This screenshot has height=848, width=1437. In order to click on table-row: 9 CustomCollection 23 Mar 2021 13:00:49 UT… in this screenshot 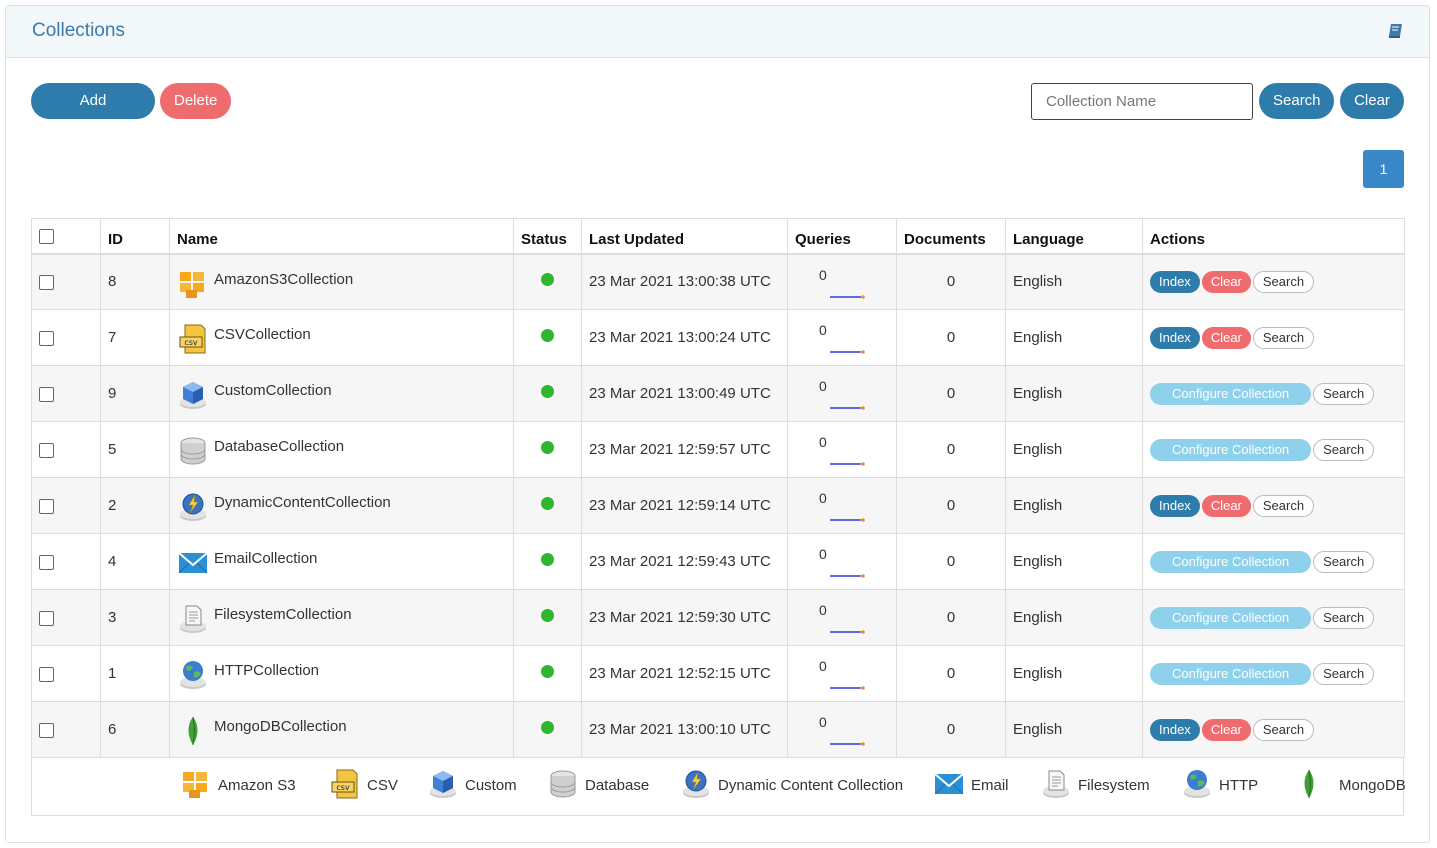, I will do `click(718, 393)`.